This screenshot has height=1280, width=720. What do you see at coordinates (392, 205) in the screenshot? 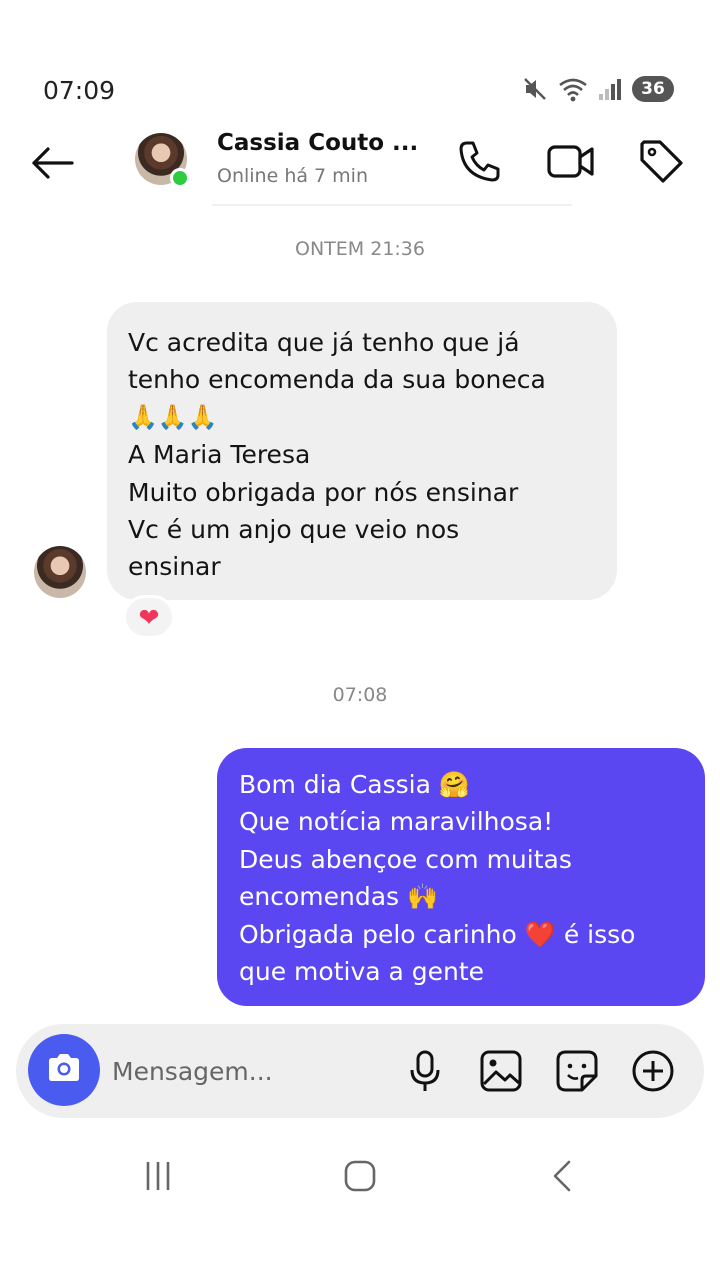
I see `header-divider` at bounding box center [392, 205].